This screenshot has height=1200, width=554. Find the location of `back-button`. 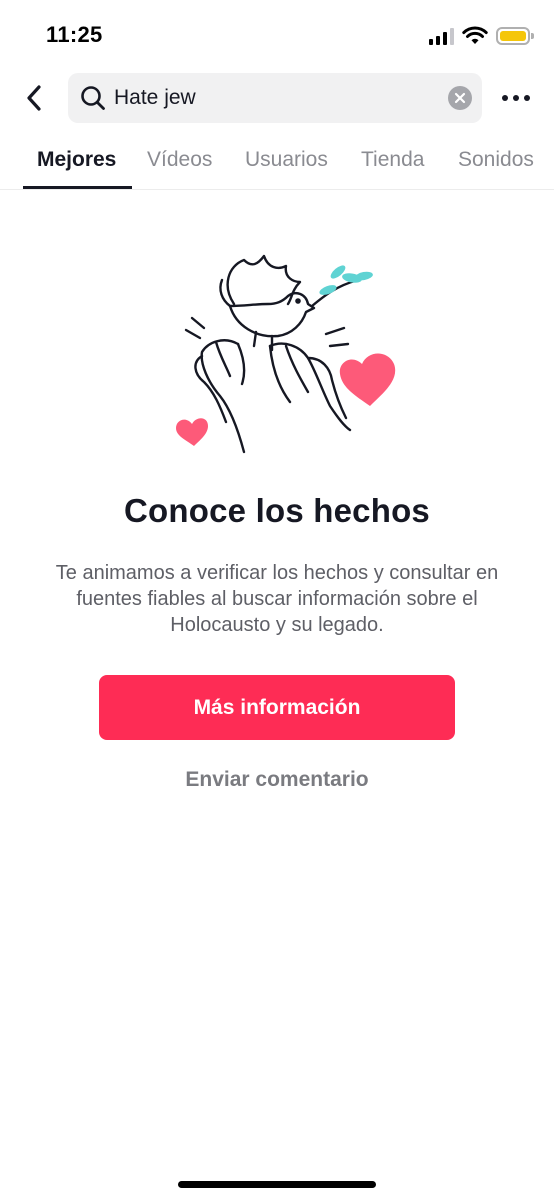

back-button is located at coordinates (34, 98).